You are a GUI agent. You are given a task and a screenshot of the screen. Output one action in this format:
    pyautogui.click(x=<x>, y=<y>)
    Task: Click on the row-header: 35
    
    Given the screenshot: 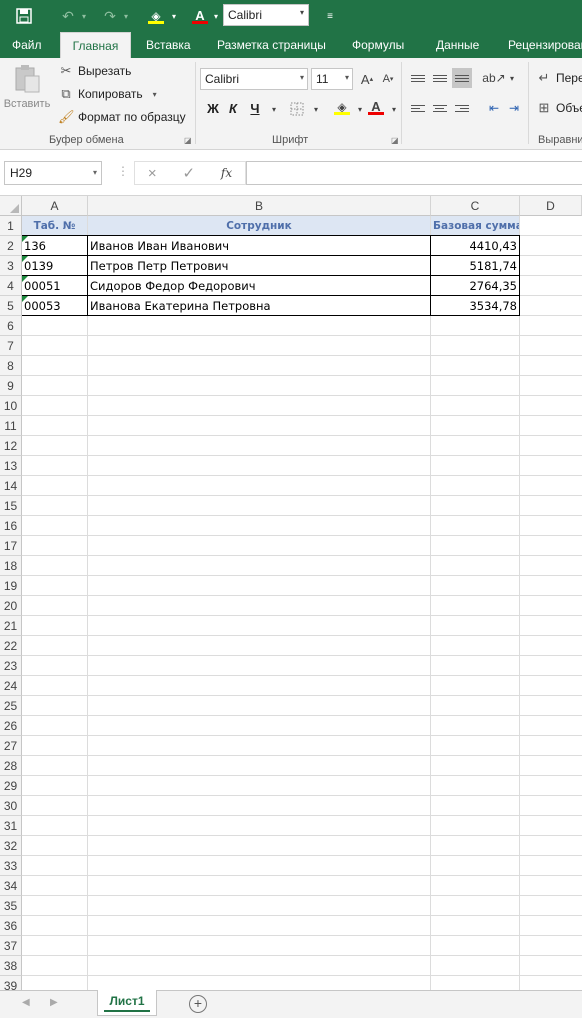 What is the action you would take?
    pyautogui.click(x=11, y=906)
    